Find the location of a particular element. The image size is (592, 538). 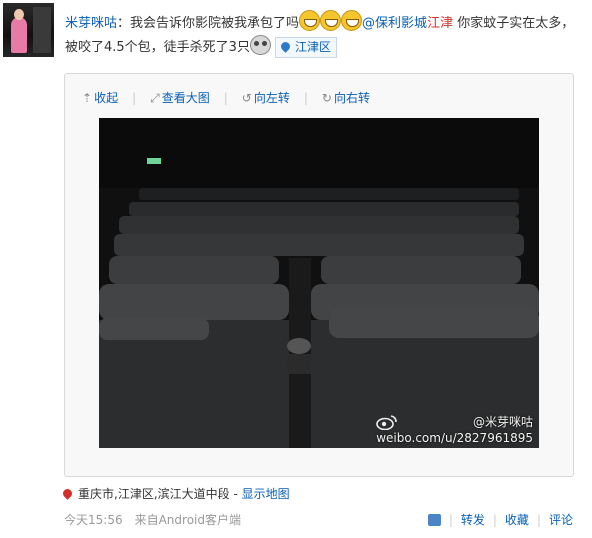

avatar is located at coordinates (28, 30).